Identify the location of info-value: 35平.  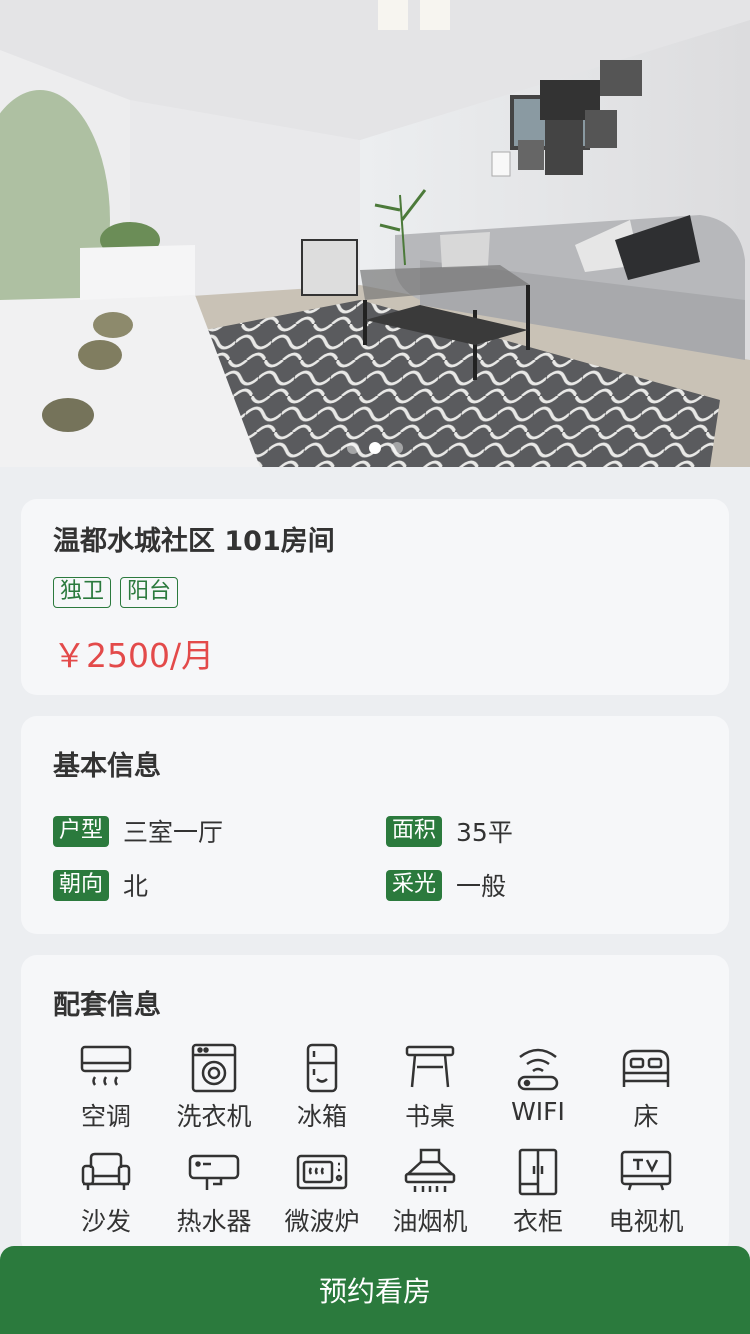
(484, 832).